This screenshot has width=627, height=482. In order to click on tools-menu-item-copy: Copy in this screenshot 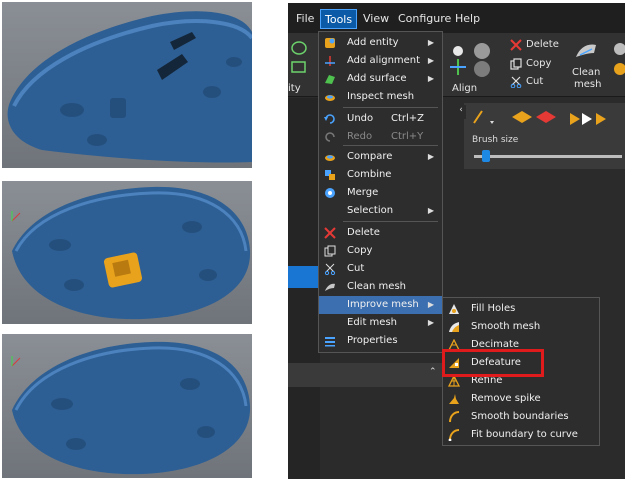, I will do `click(380, 251)`.